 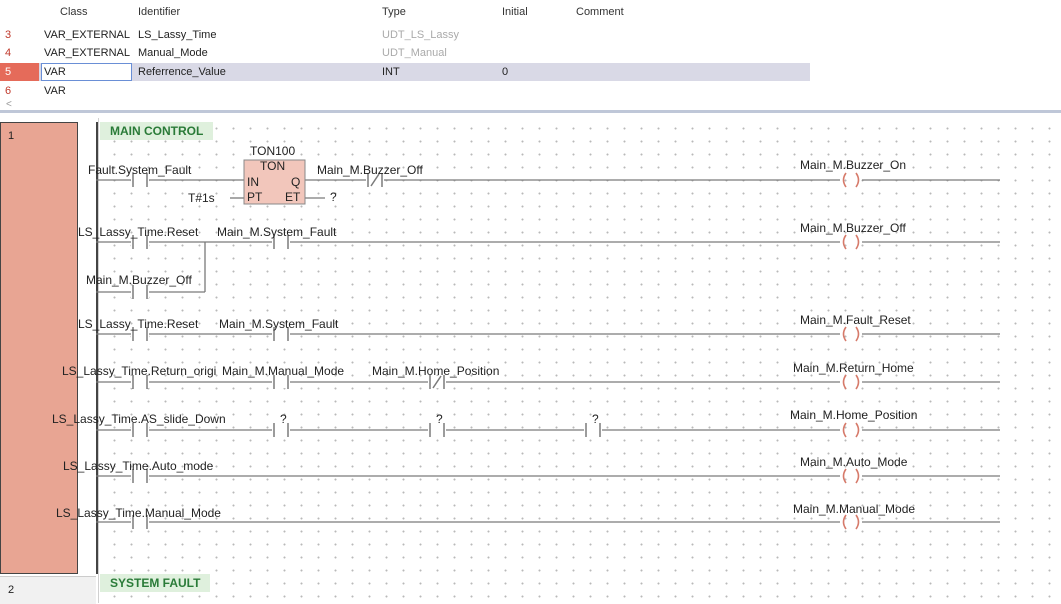 What do you see at coordinates (530, 111) in the screenshot?
I see `table-splitter` at bounding box center [530, 111].